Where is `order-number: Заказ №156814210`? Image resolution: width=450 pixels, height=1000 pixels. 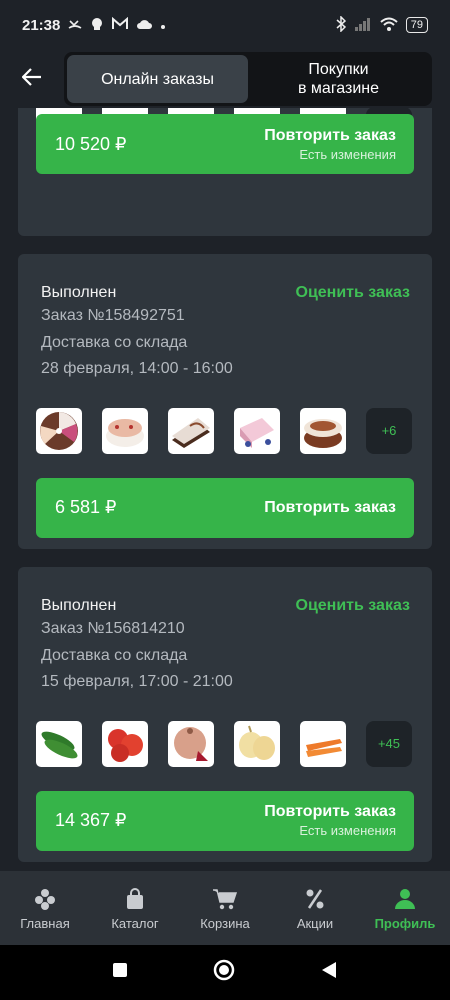
order-number: Заказ №156814210 is located at coordinates (113, 628).